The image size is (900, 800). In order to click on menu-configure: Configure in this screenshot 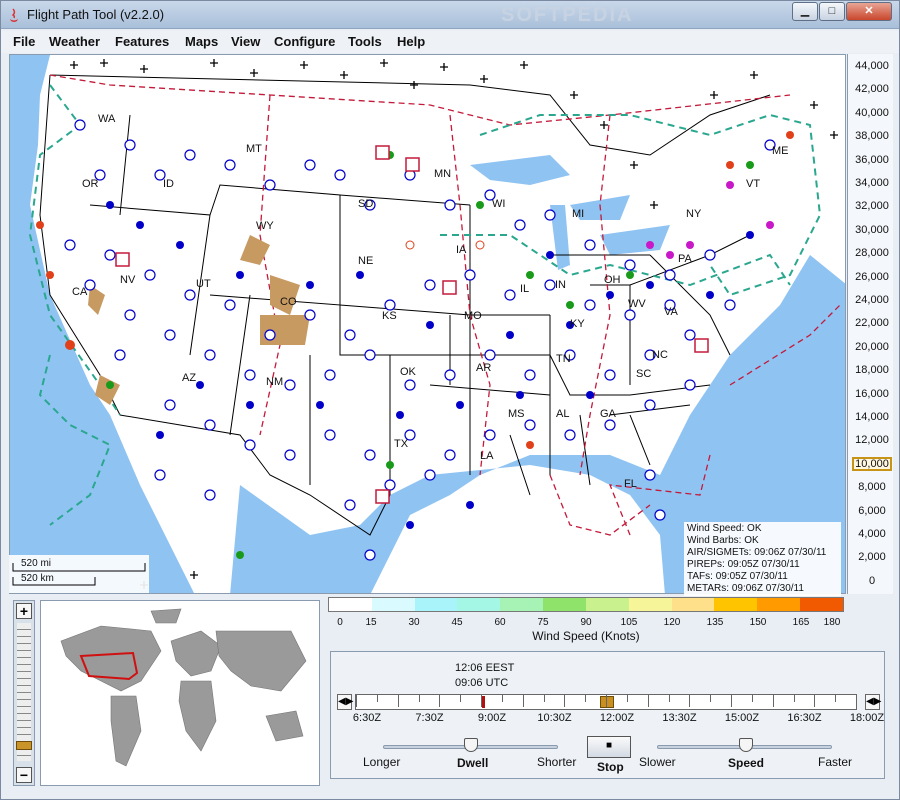, I will do `click(304, 41)`.